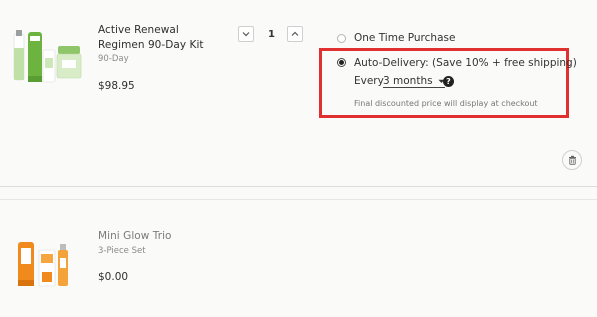  I want to click on one-time-purchase-radio, so click(341, 38).